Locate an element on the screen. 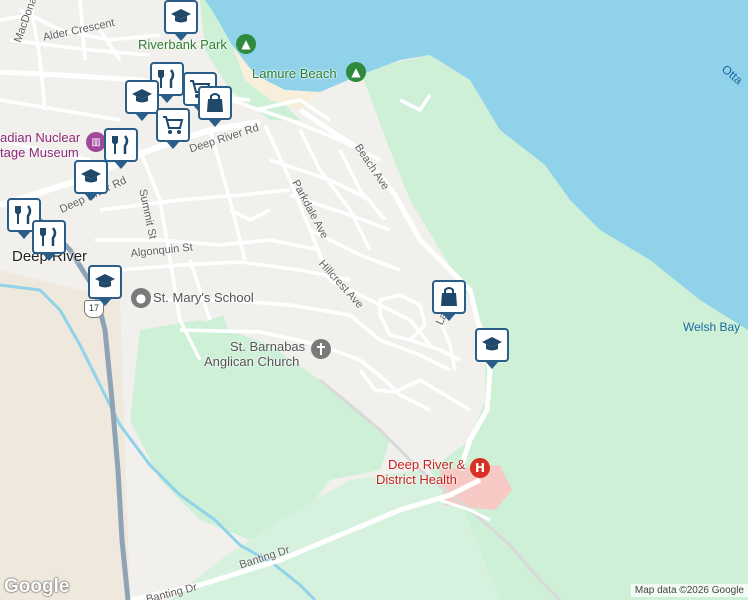 This screenshot has width=748, height=600. poi-label-lamure-beach: Lamure Beach is located at coordinates (294, 73).